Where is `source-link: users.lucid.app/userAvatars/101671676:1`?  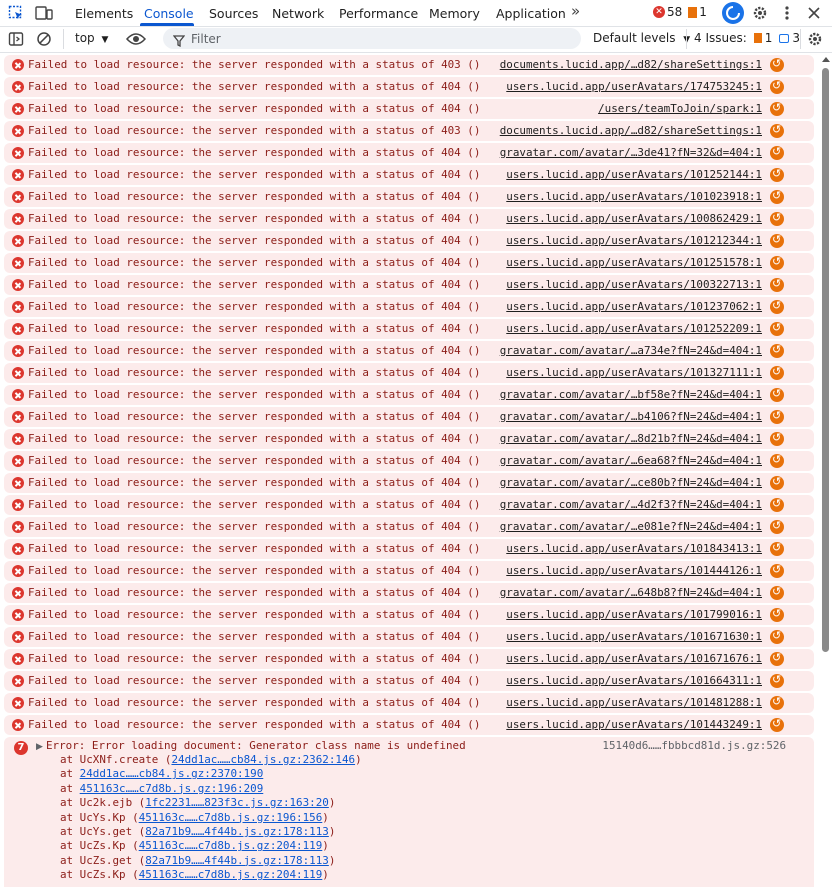
source-link: users.lucid.app/userAvatars/101671676:1 is located at coordinates (634, 658).